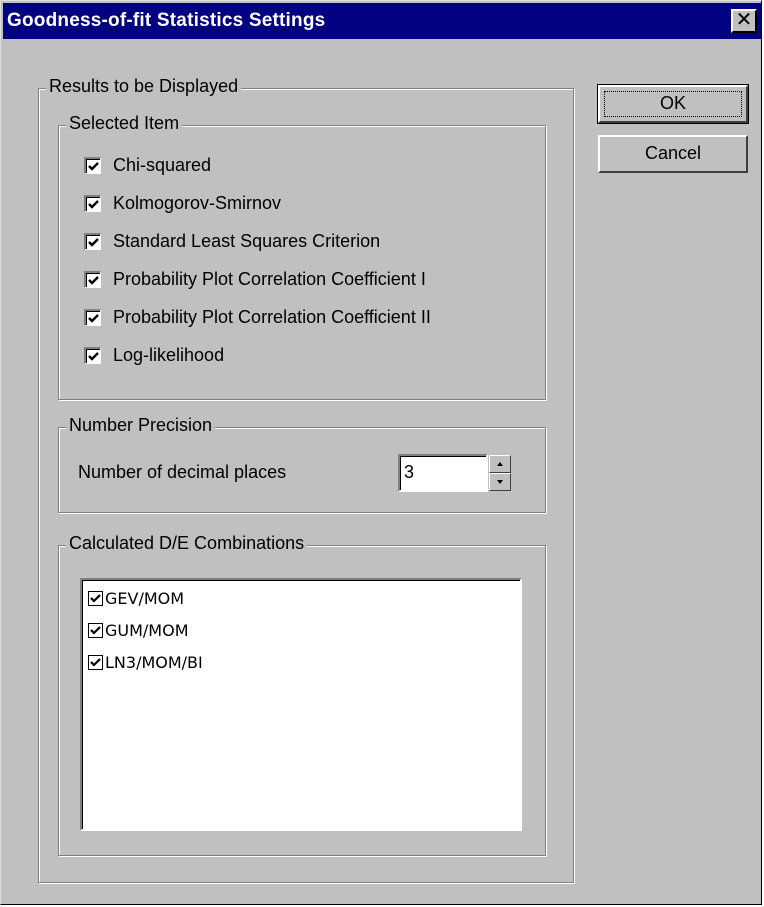  I want to click on checkbox-kolmogorov-smirnov: Kolmogorov-Smirnov, so click(182, 203).